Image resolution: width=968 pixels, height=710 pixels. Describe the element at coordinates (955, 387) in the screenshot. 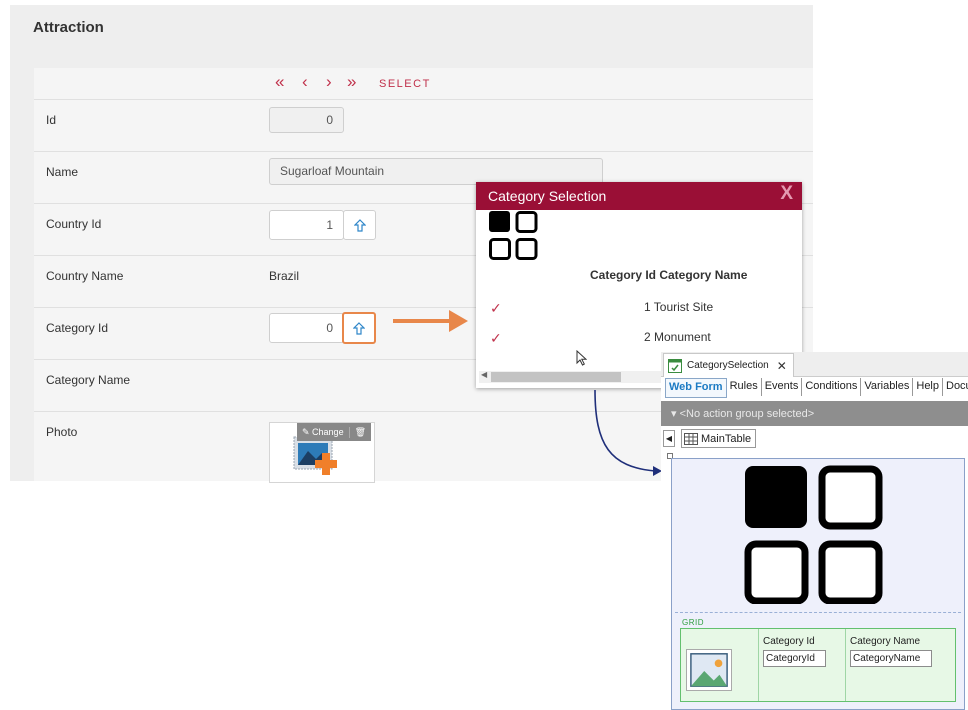

I see `subtab-documentation: Docu` at that location.